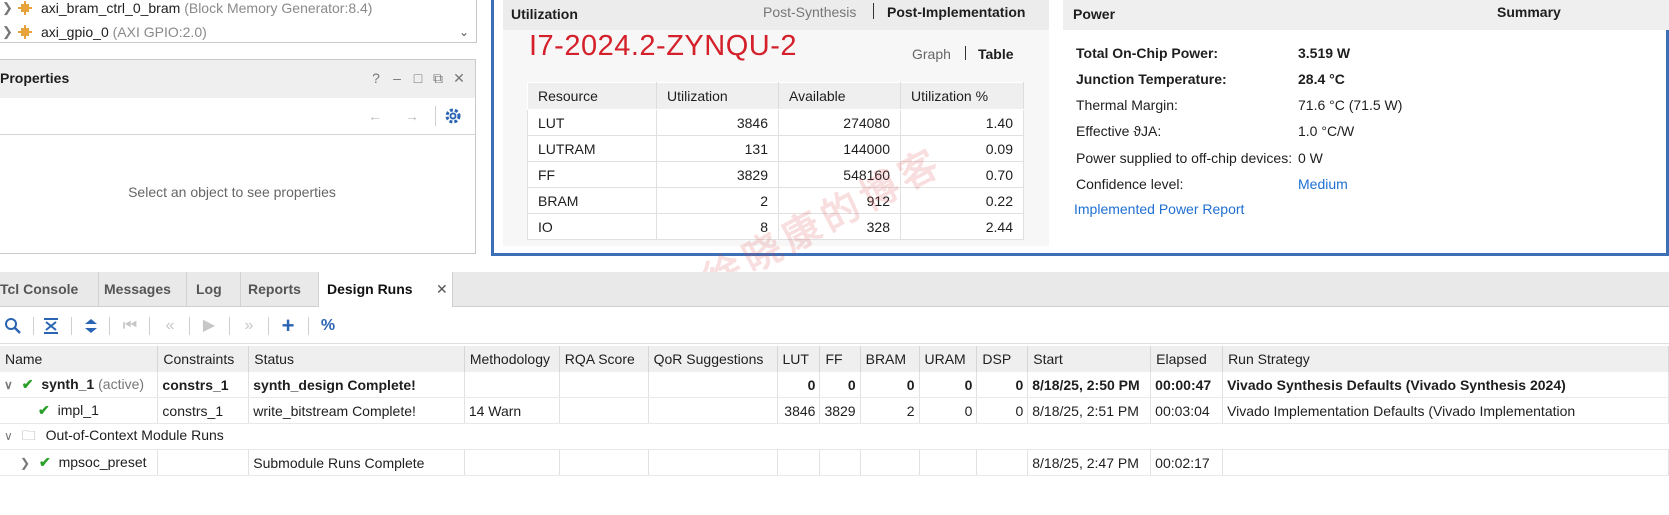  I want to click on column-header: Elapsed, so click(1187, 359).